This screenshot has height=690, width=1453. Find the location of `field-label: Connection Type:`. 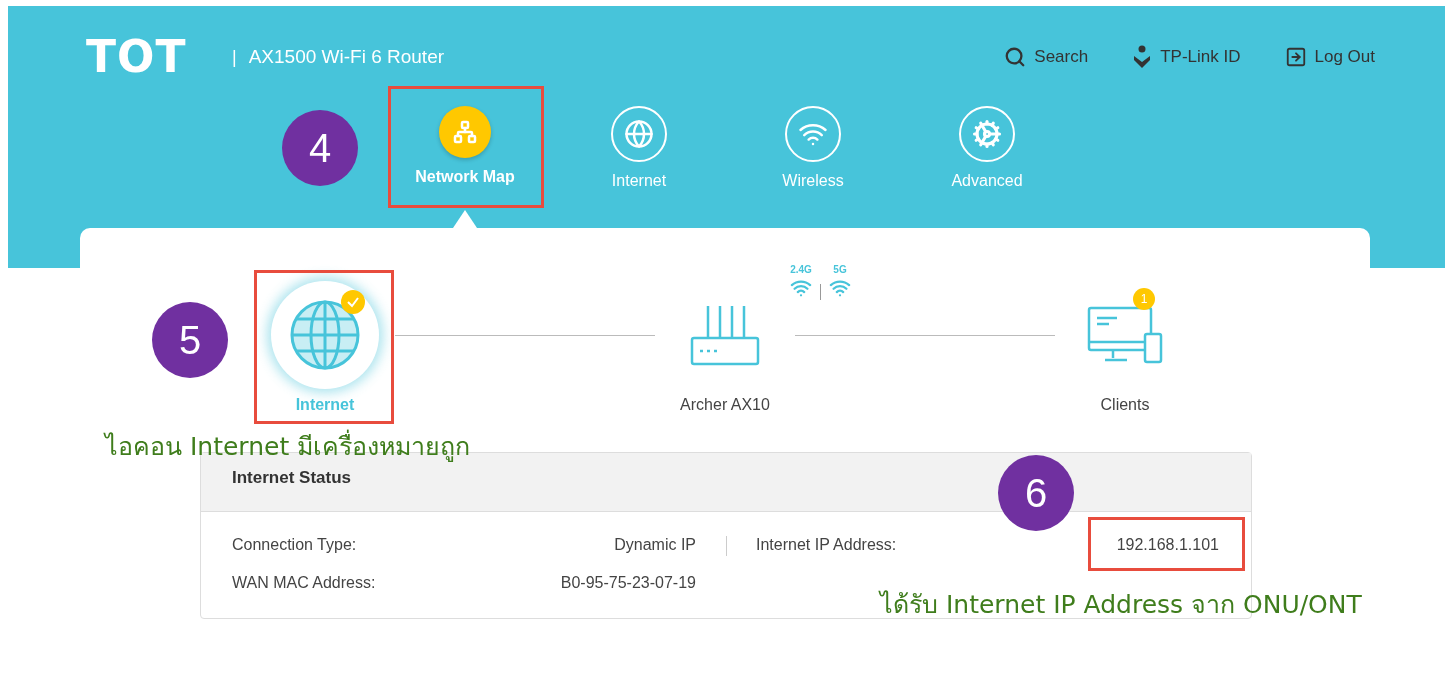

field-label: Connection Type: is located at coordinates (294, 545).